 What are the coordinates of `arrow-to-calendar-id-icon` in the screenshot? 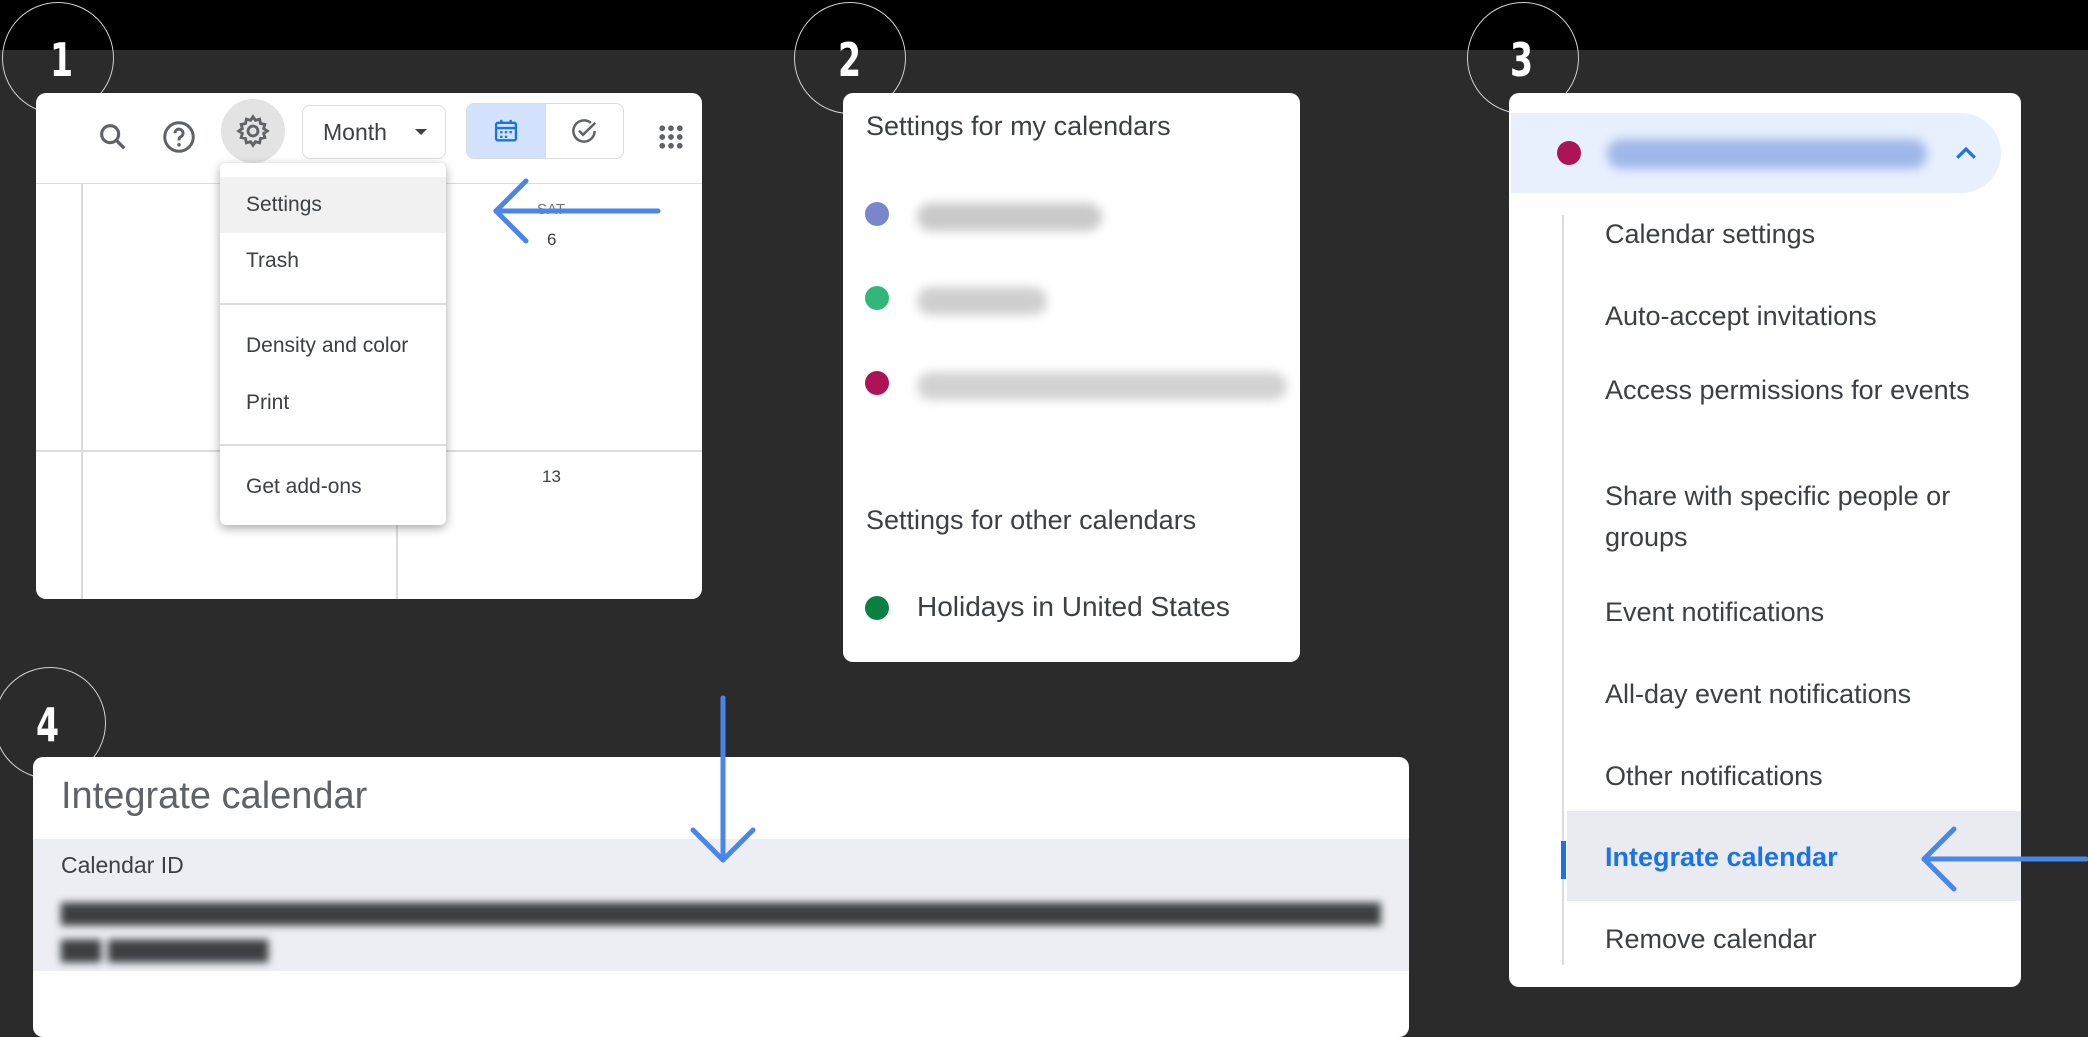 It's located at (723, 779).